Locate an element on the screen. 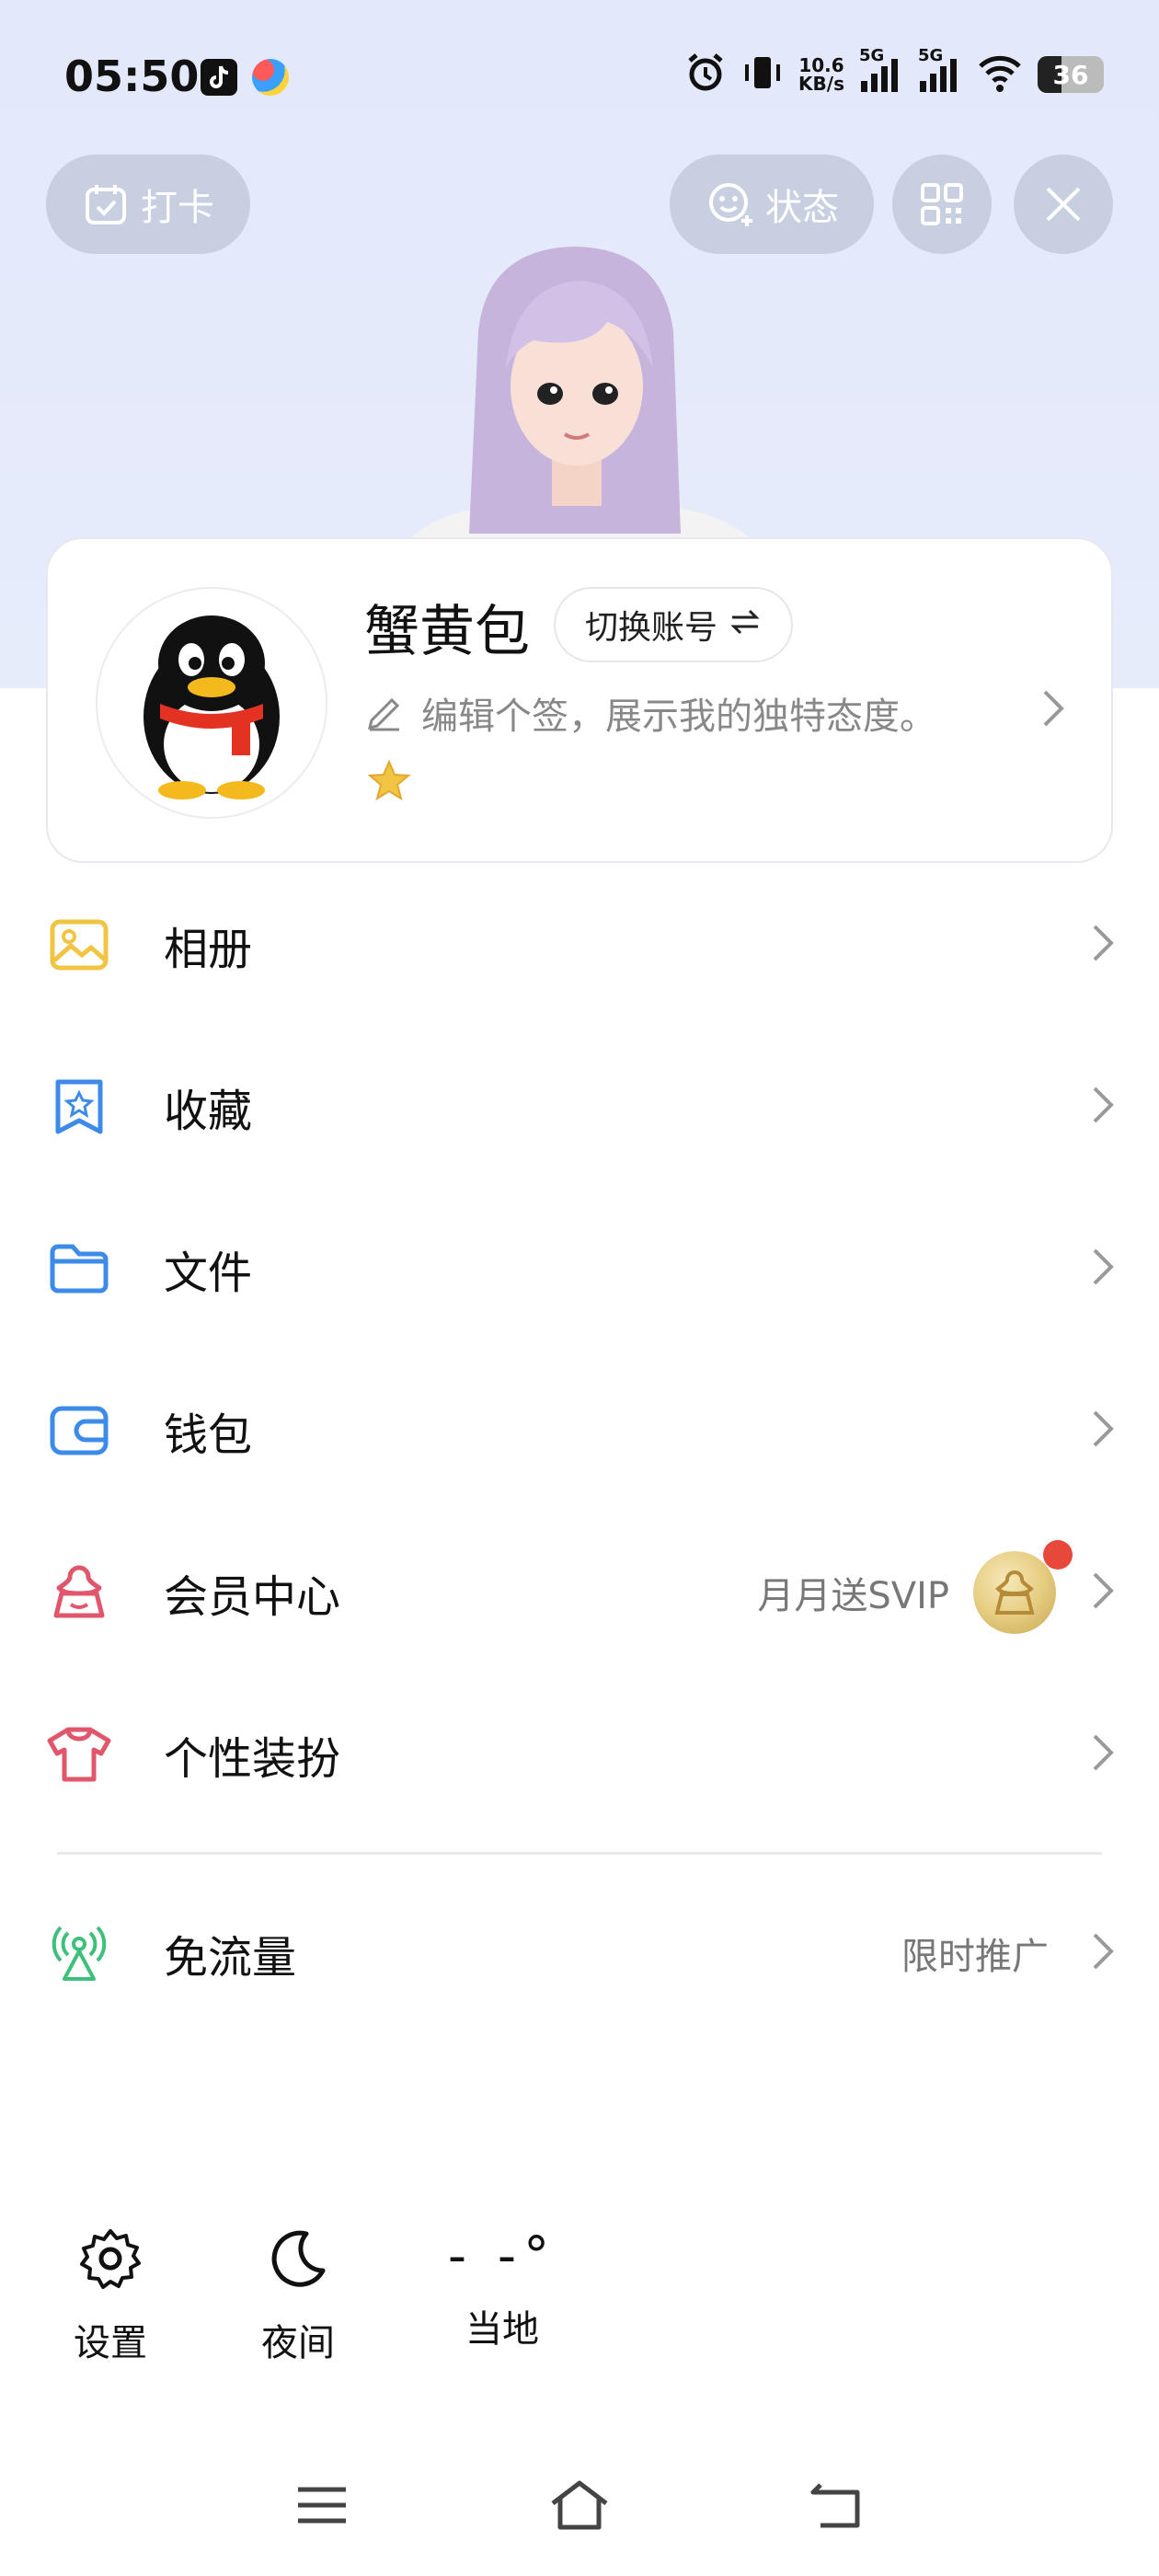 This screenshot has width=1159, height=2576. alarm-icon is located at coordinates (705, 75).